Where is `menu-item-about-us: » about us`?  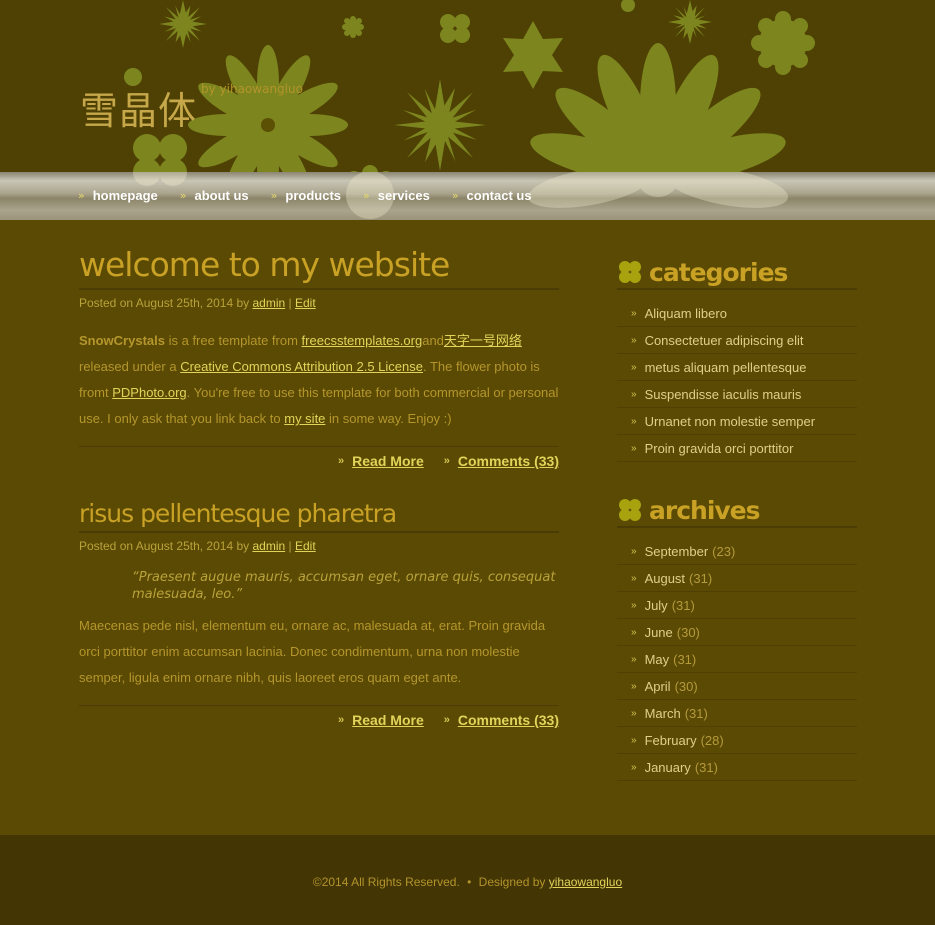 menu-item-about-us: » about us is located at coordinates (214, 195).